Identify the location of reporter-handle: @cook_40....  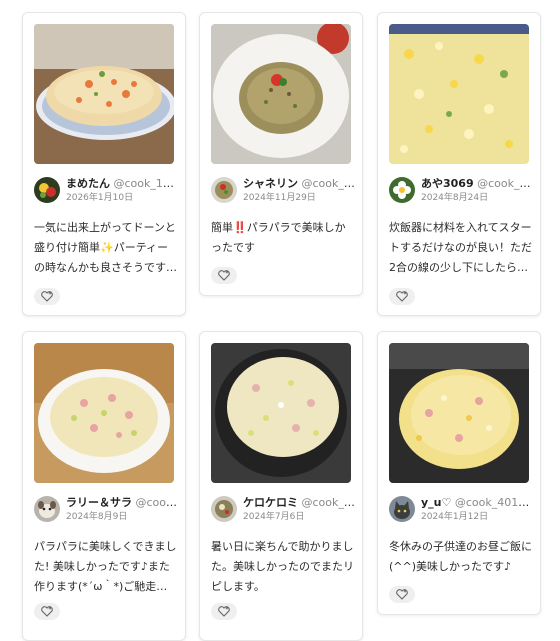
(505, 183).